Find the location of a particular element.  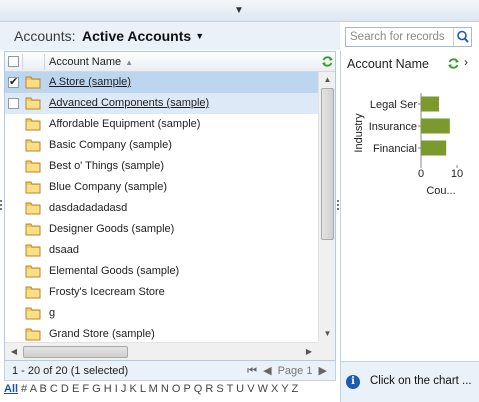

table-row: Affordable Equipment (sample) is located at coordinates (161, 124).